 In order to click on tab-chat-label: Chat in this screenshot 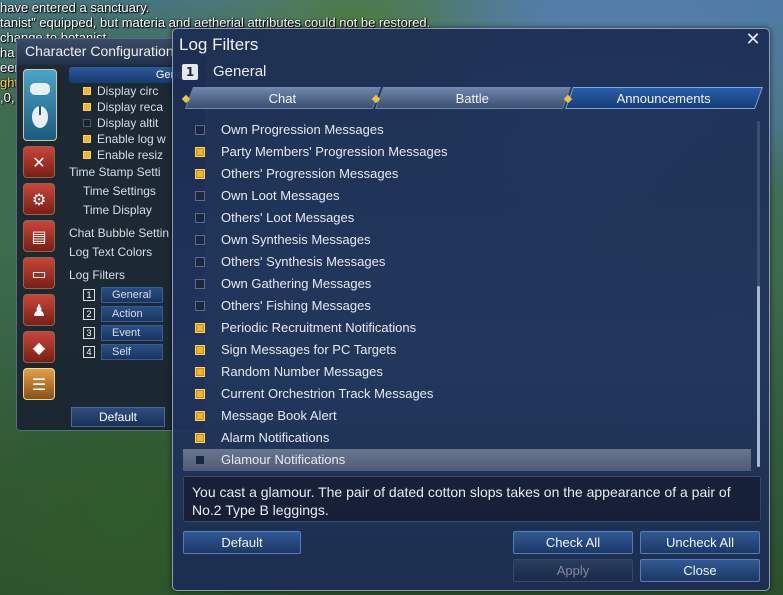, I will do `click(282, 98)`.